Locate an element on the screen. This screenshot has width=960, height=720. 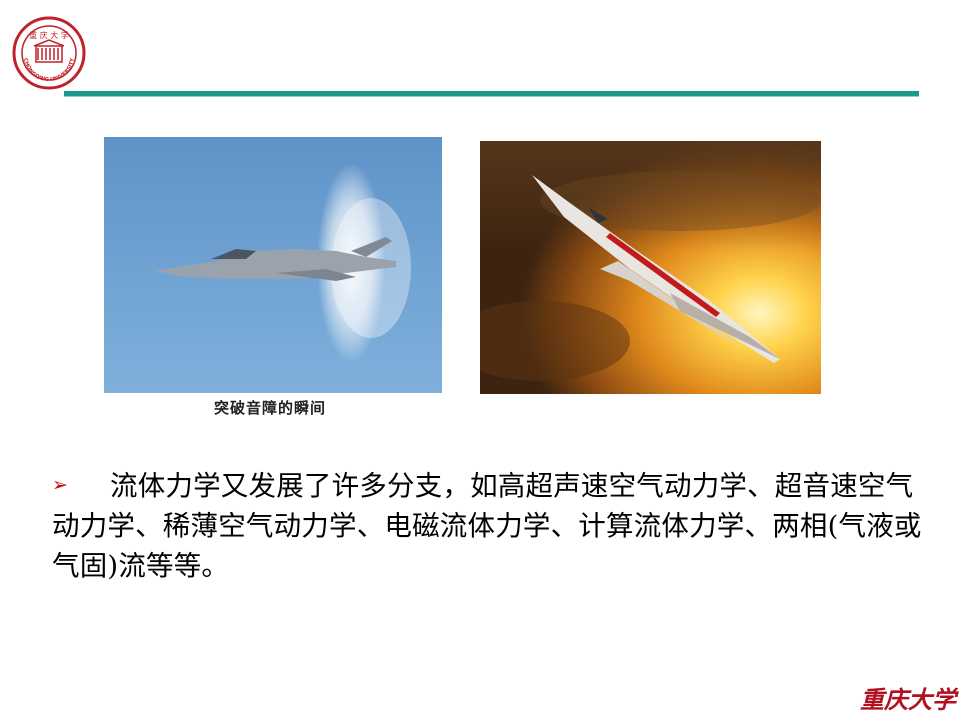
university-calligraphy-mark: 重庆大学 is located at coordinates (909, 699).